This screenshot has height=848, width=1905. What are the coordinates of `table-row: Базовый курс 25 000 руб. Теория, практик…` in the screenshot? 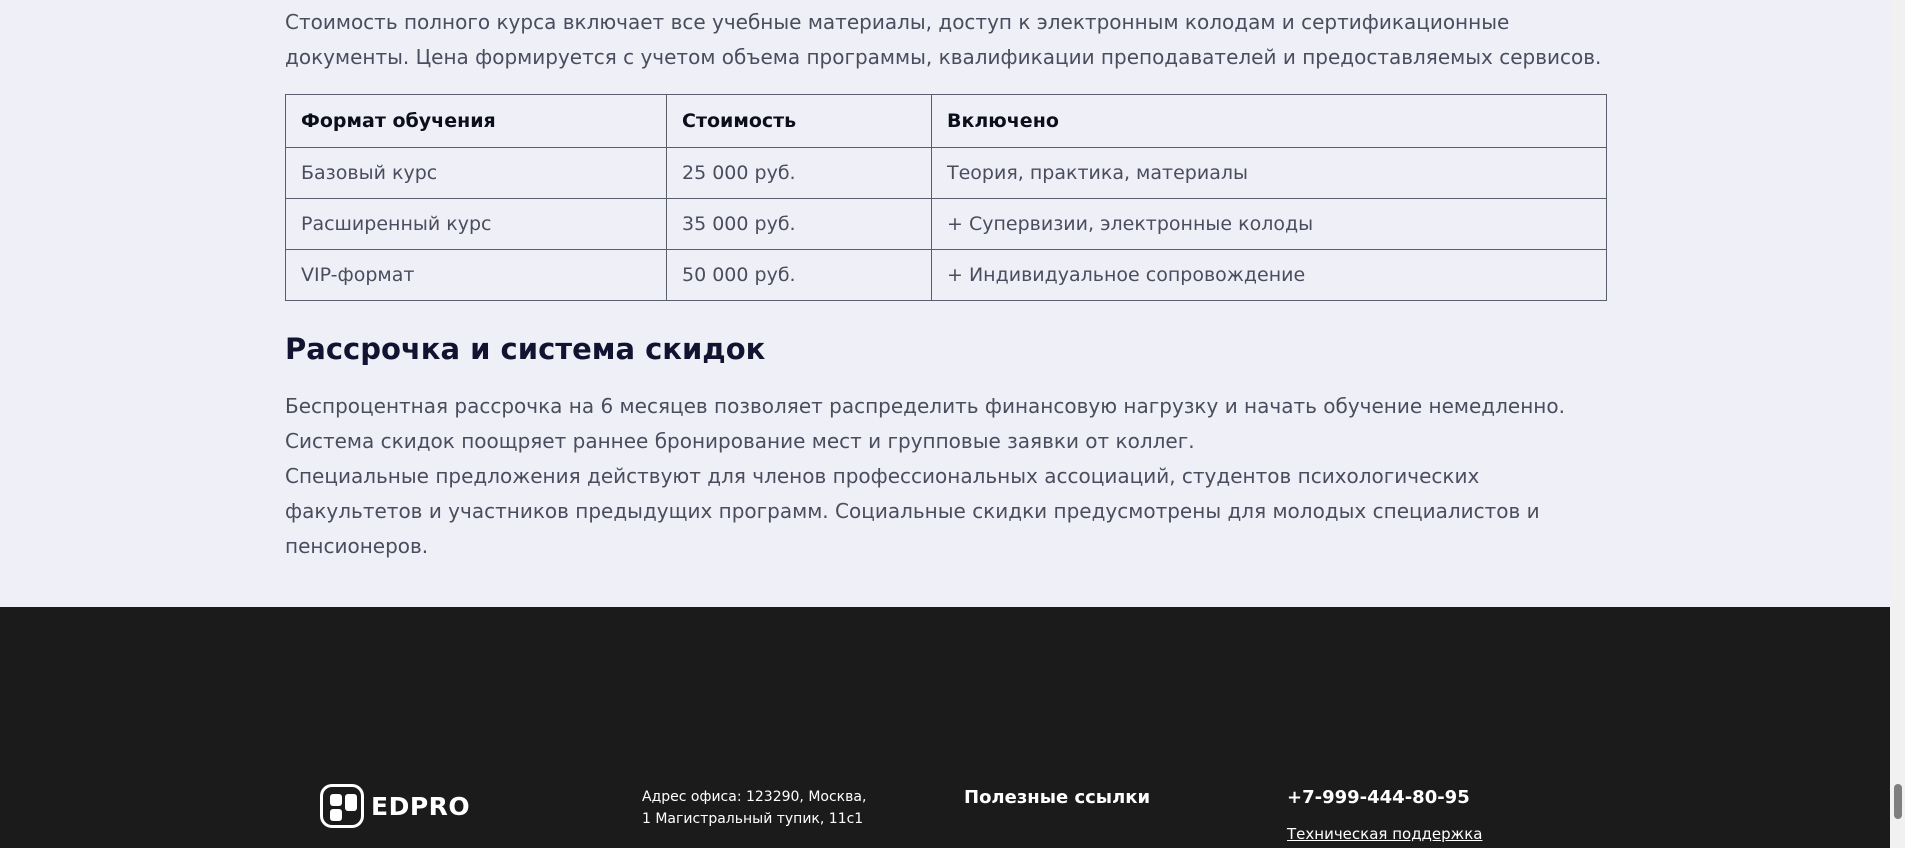 It's located at (946, 173).